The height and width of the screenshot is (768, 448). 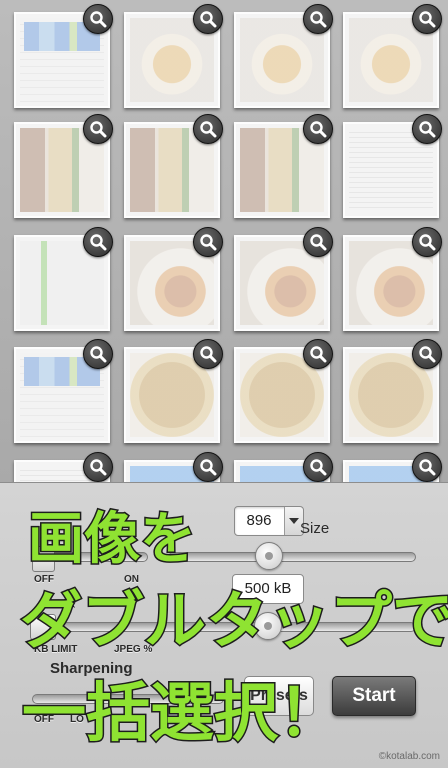 I want to click on caption-line-3: 一括選択！, so click(x=182, y=714).